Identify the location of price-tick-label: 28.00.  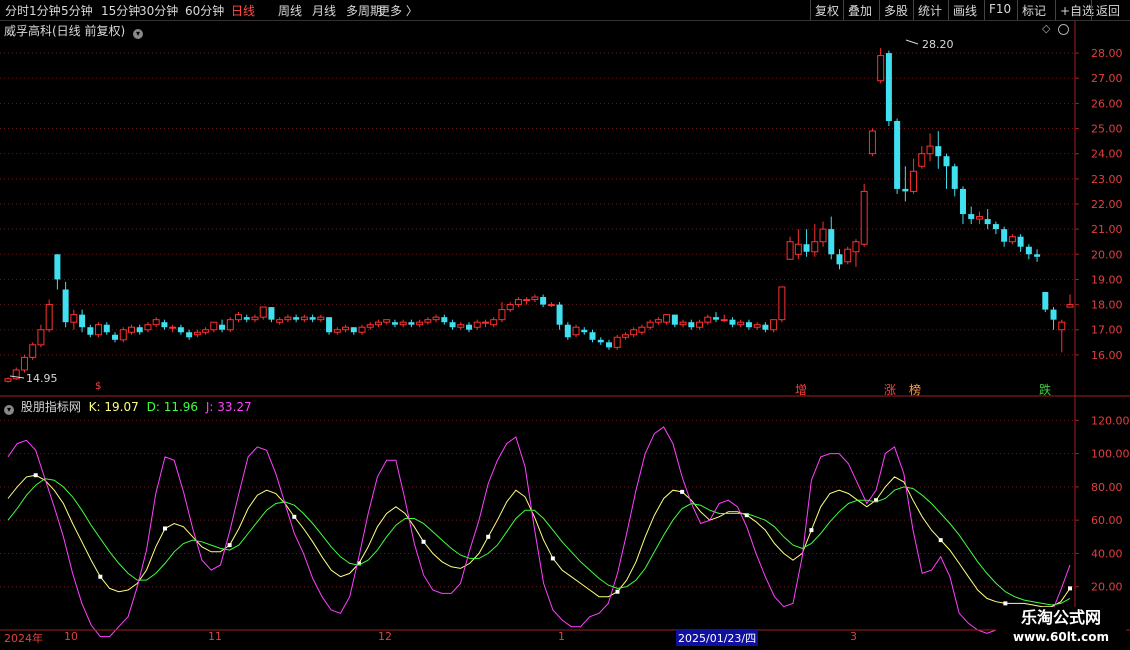
(1107, 53).